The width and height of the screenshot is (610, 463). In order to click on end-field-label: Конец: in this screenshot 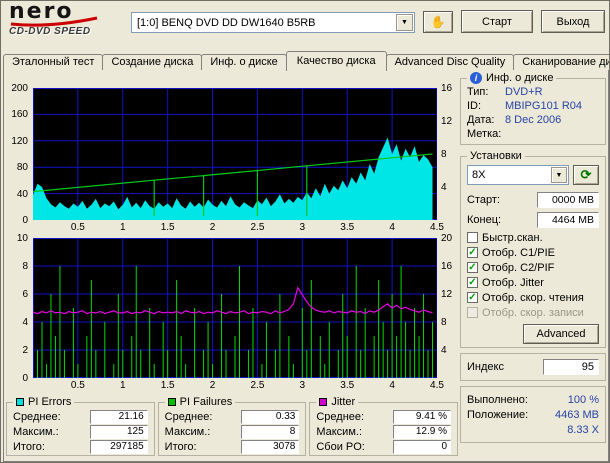, I will do `click(484, 220)`.